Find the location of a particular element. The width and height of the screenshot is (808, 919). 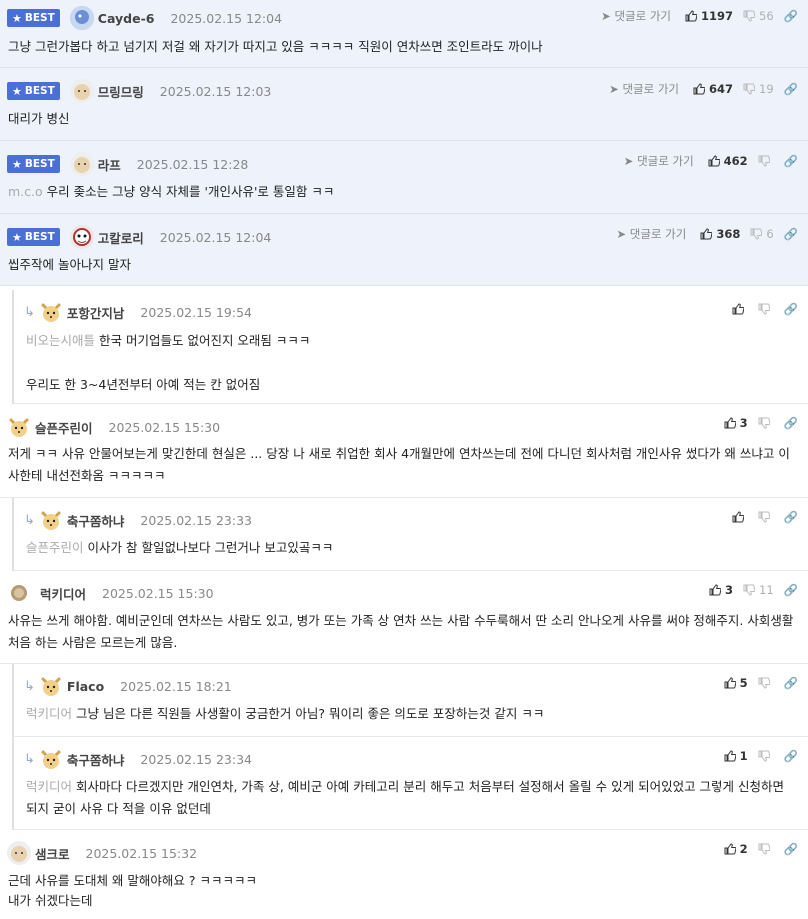

nickname: Cayde-6 is located at coordinates (126, 18).